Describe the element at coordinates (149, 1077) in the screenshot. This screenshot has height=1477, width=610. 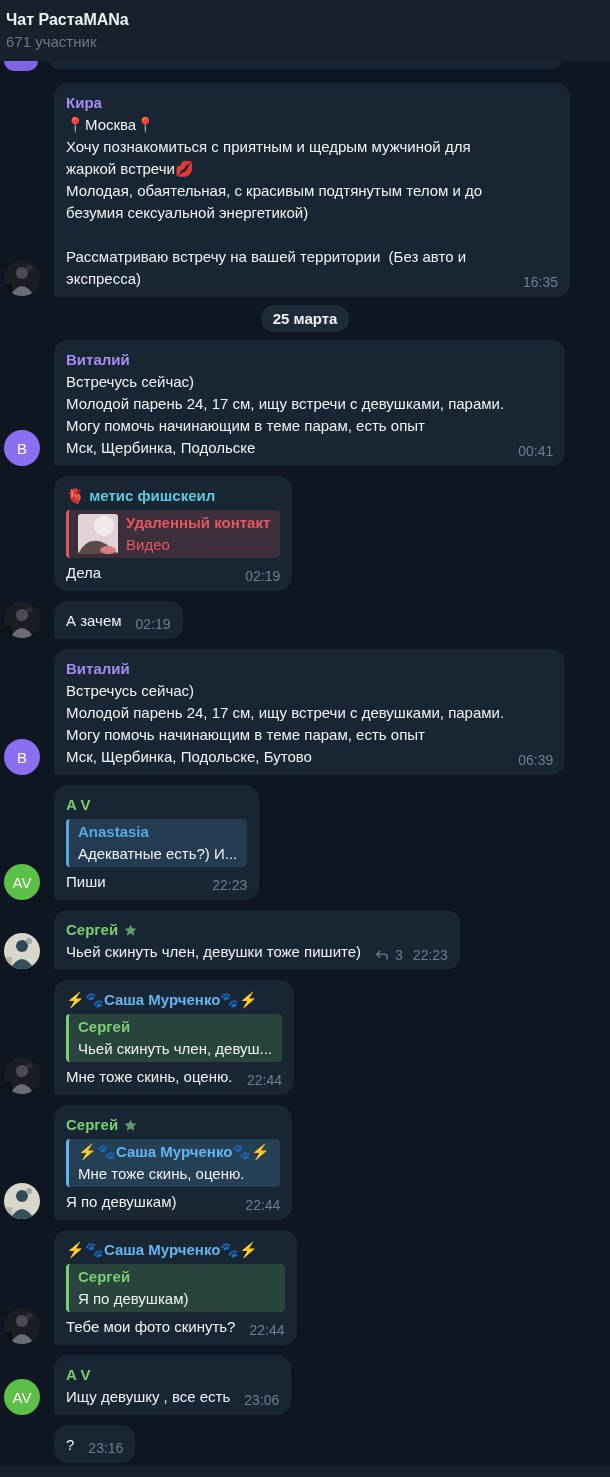
I see `message-text: Мне тоже скинь, оценю.` at that location.